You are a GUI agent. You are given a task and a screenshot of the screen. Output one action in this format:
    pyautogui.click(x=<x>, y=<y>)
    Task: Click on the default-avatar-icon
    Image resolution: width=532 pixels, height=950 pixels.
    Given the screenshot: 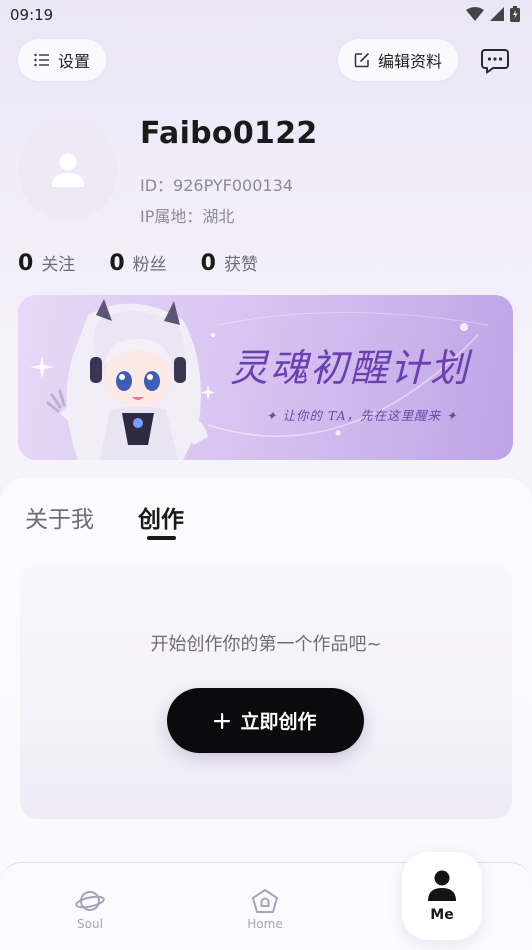 What is the action you would take?
    pyautogui.click(x=68, y=170)
    